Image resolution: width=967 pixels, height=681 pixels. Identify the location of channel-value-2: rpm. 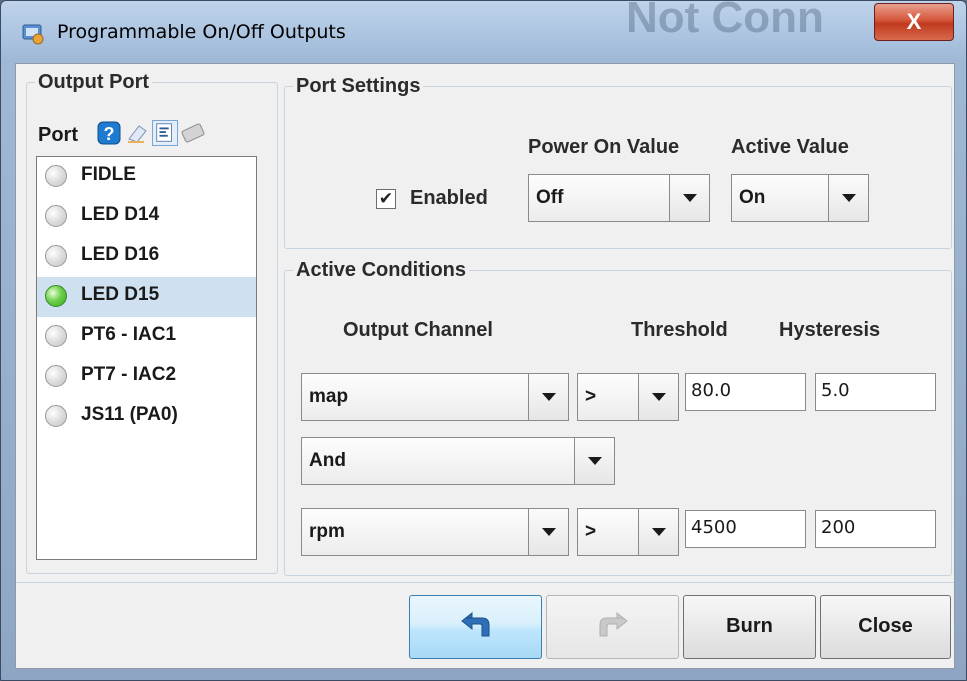
(327, 531).